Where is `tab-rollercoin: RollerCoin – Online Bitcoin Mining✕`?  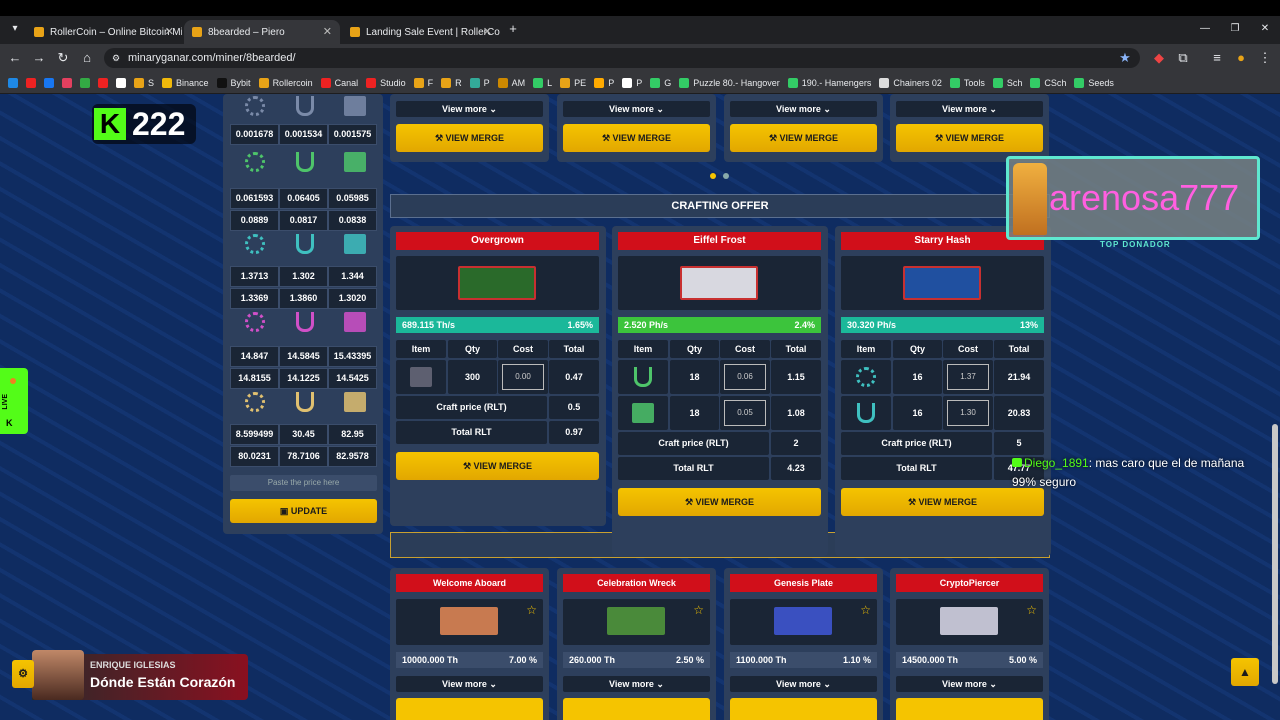 tab-rollercoin: RollerCoin – Online Bitcoin Mining✕ is located at coordinates (104, 32).